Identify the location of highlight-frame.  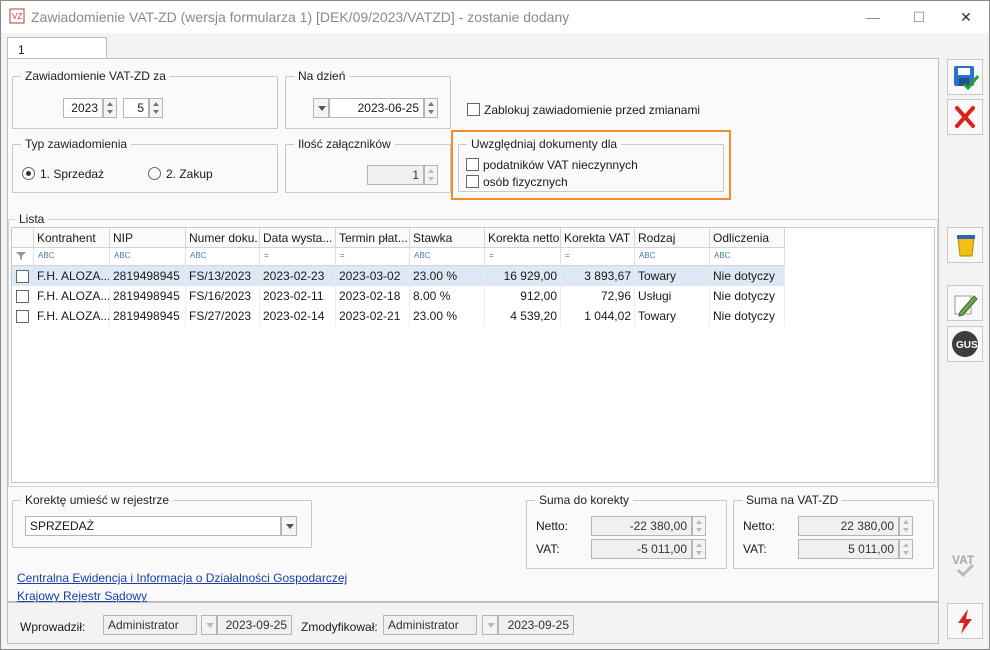
(591, 165).